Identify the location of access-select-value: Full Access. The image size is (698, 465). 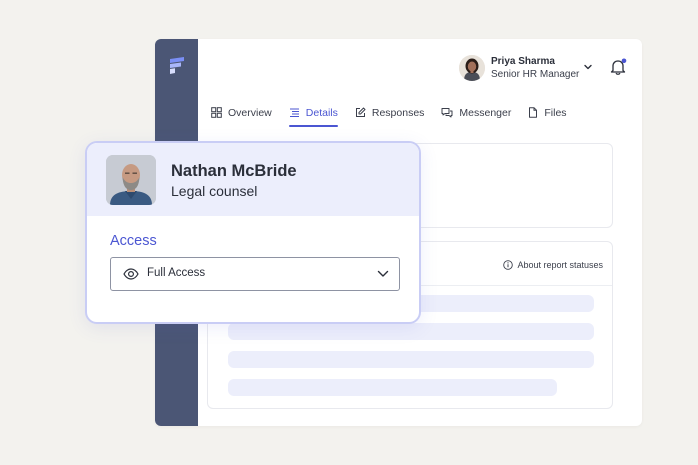
(176, 273).